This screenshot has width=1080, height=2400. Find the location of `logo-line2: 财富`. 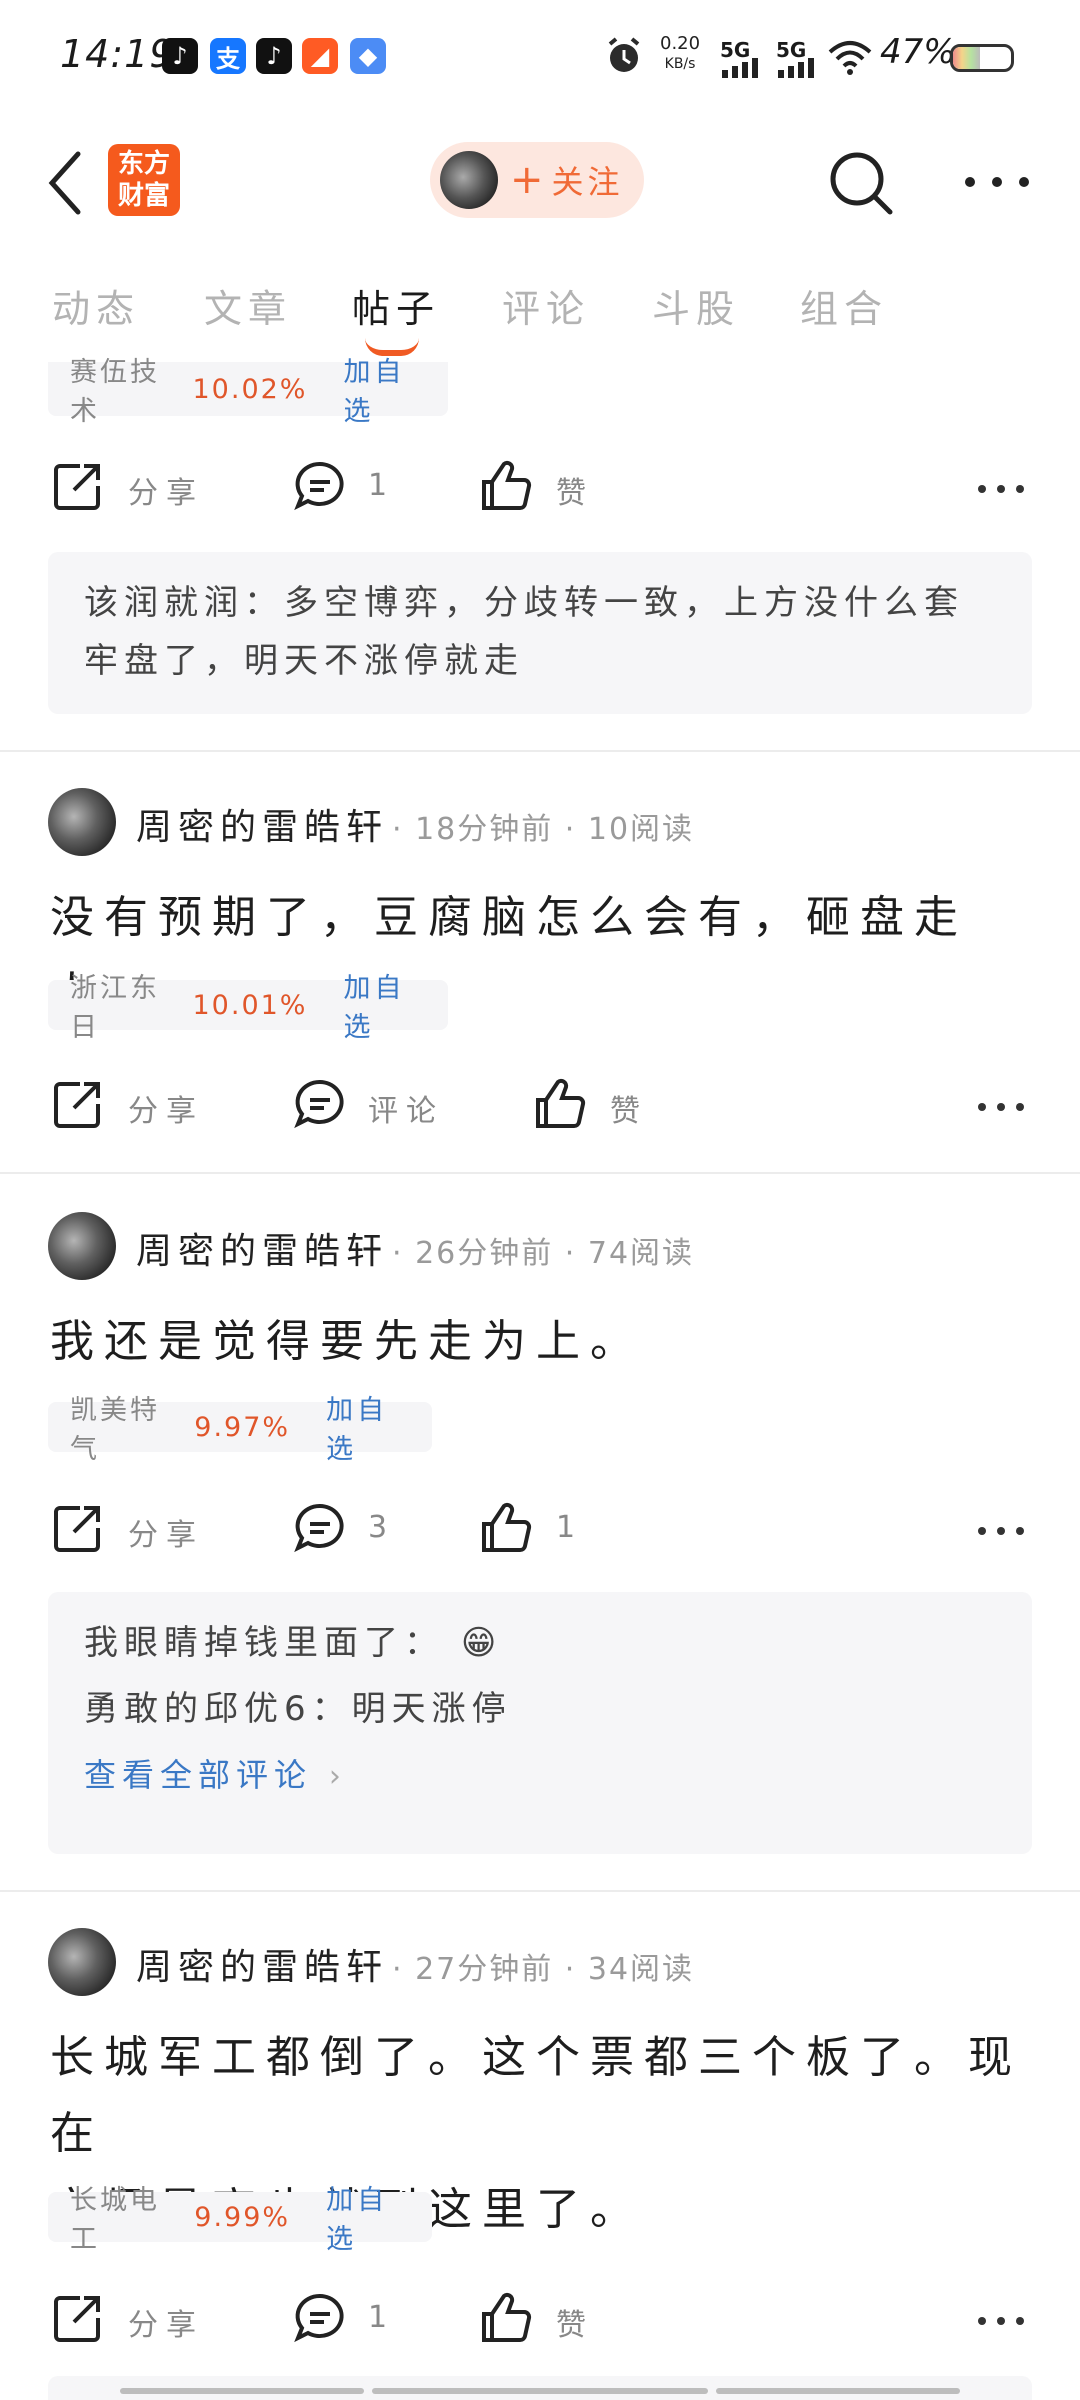

logo-line2: 财富 is located at coordinates (143, 196).